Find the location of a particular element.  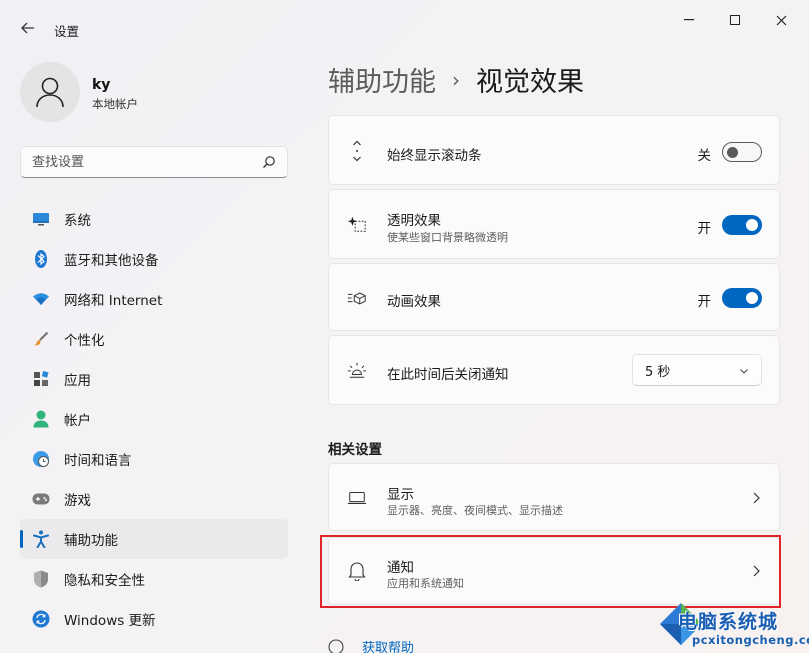

laptop-icon is located at coordinates (357, 498).